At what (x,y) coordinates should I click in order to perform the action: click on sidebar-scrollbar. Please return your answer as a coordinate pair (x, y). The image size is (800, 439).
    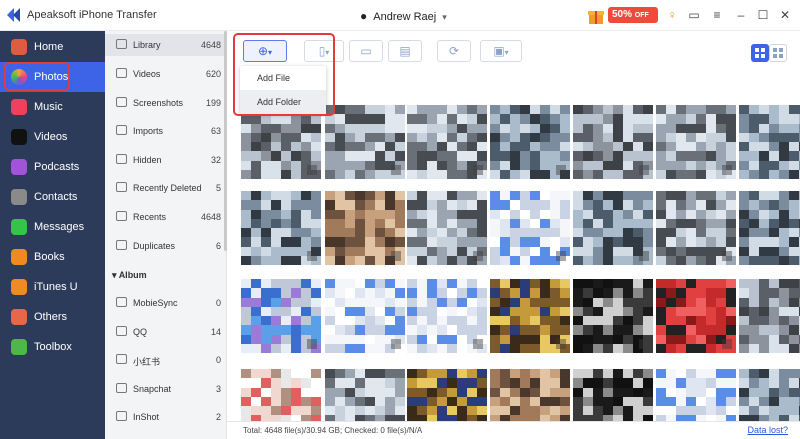
    Looking at the image, I should click on (225, 141).